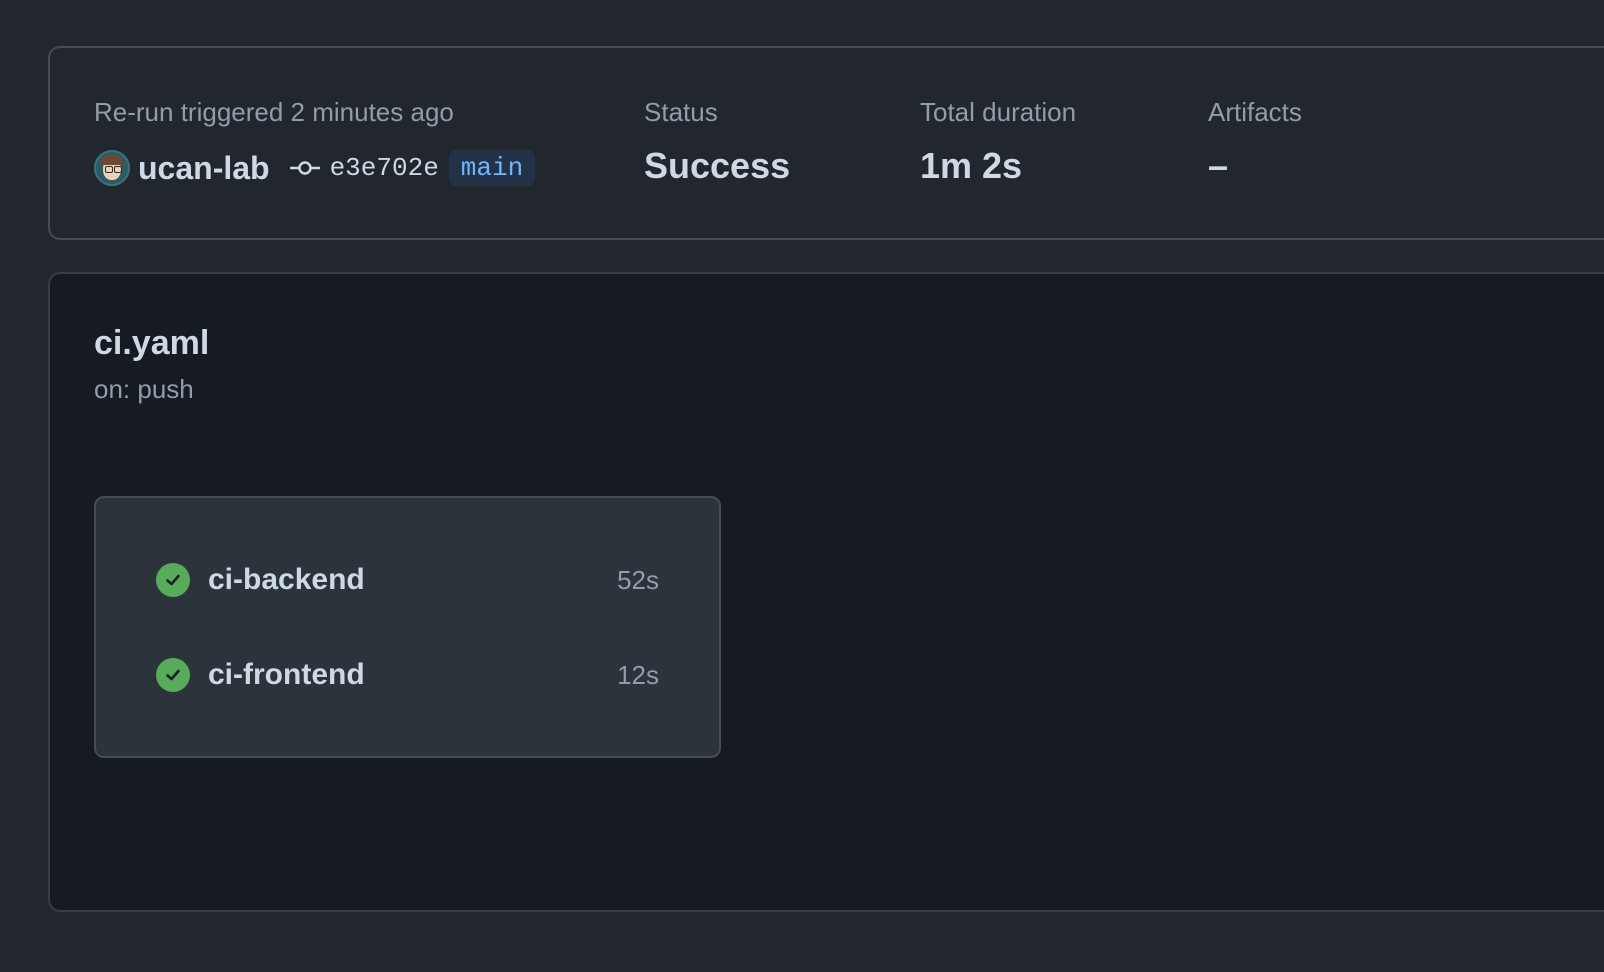 The width and height of the screenshot is (1604, 972). What do you see at coordinates (717, 141) in the screenshot?
I see `status-column: Status Success` at bounding box center [717, 141].